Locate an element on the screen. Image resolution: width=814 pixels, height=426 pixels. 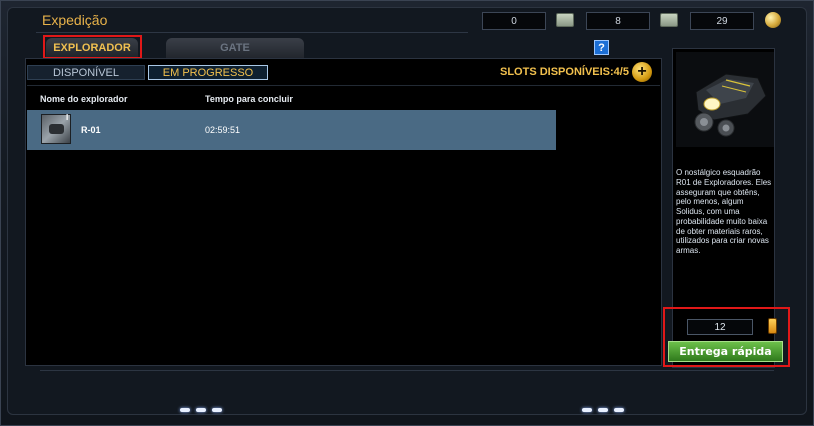
column-header-time: Tempo para concluir is located at coordinates (249, 99).